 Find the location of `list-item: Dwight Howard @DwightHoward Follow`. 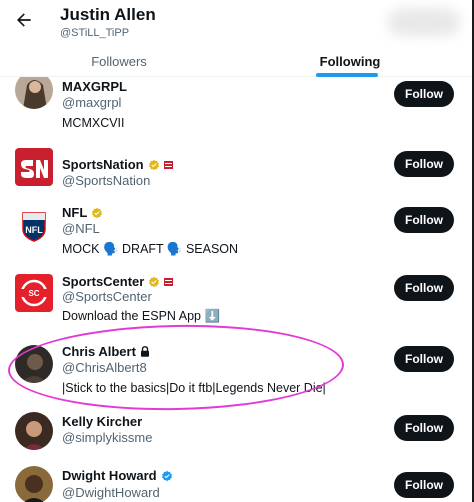

list-item: Dwight Howard @DwightHoward Follow is located at coordinates (236, 484).